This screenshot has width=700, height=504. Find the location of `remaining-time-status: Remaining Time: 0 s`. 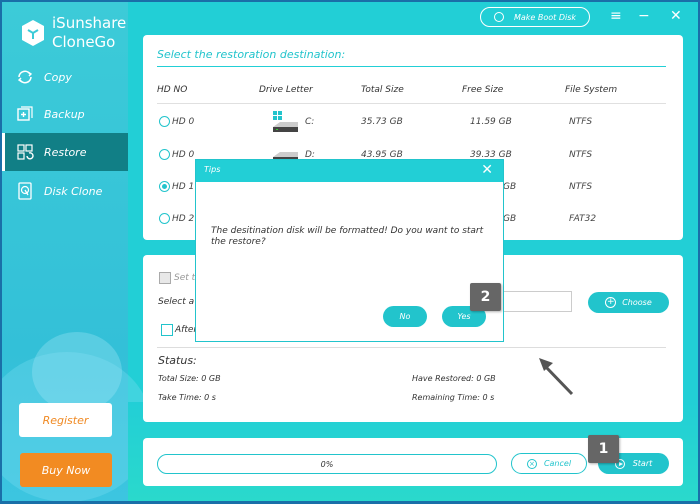

remaining-time-status: Remaining Time: 0 s is located at coordinates (453, 397).